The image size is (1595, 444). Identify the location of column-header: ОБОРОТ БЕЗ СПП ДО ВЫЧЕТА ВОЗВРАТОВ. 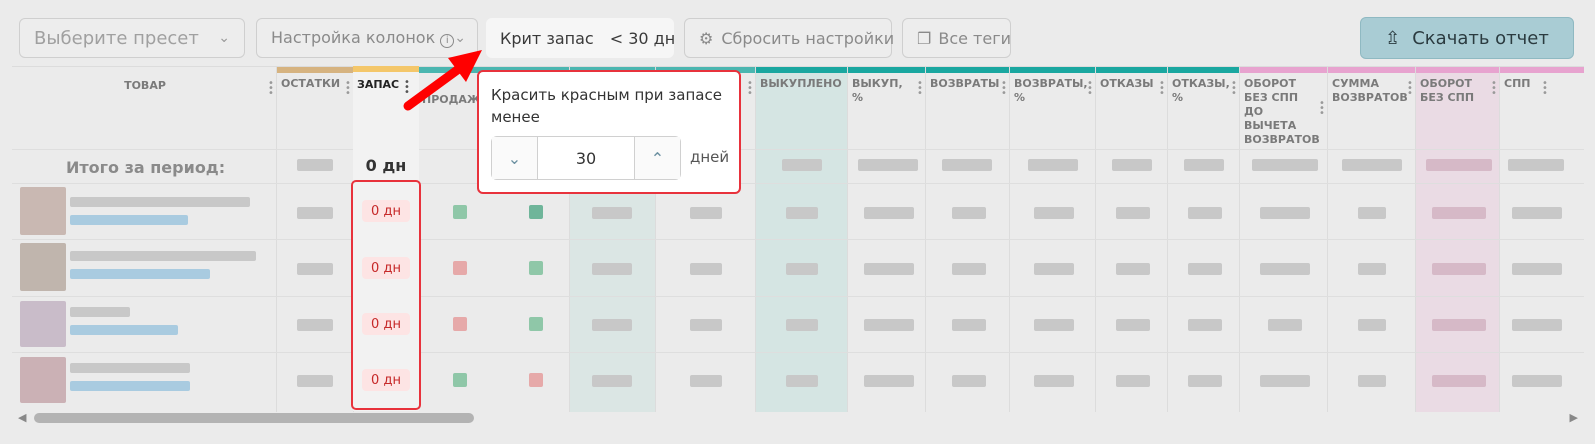
(1282, 111).